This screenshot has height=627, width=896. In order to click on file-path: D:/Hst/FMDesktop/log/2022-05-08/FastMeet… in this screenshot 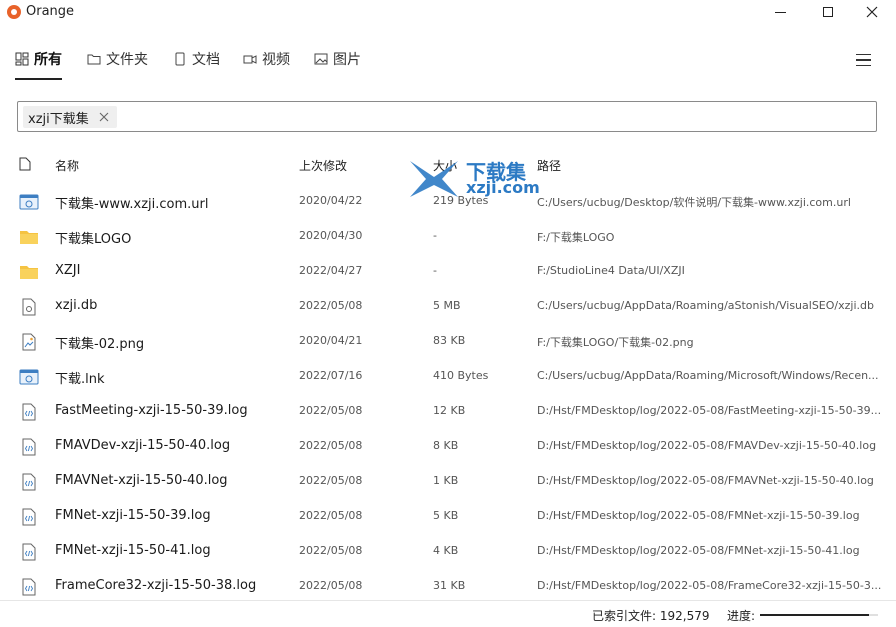, I will do `click(709, 410)`.